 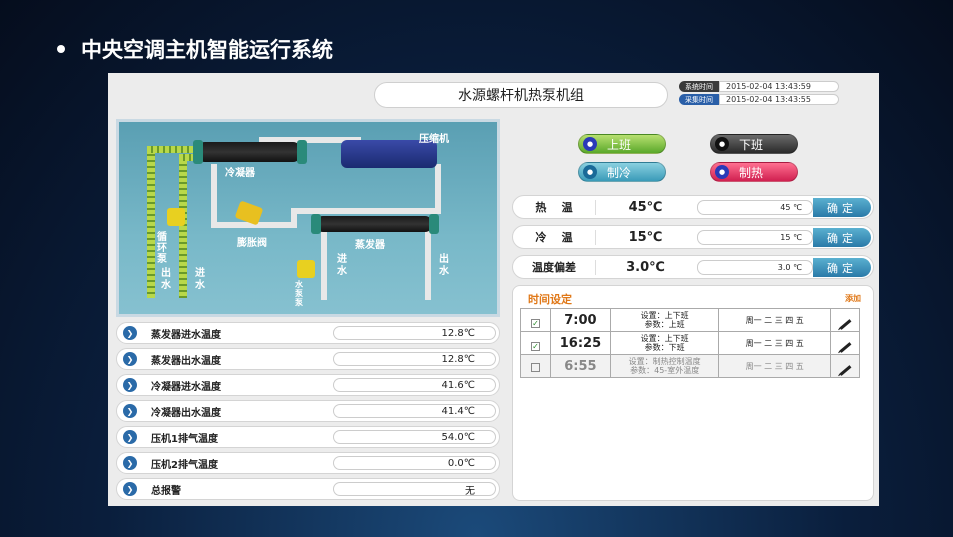 I want to click on sensor-row: ❯ 蒸发器进水温度 12.8℃, so click(x=308, y=333).